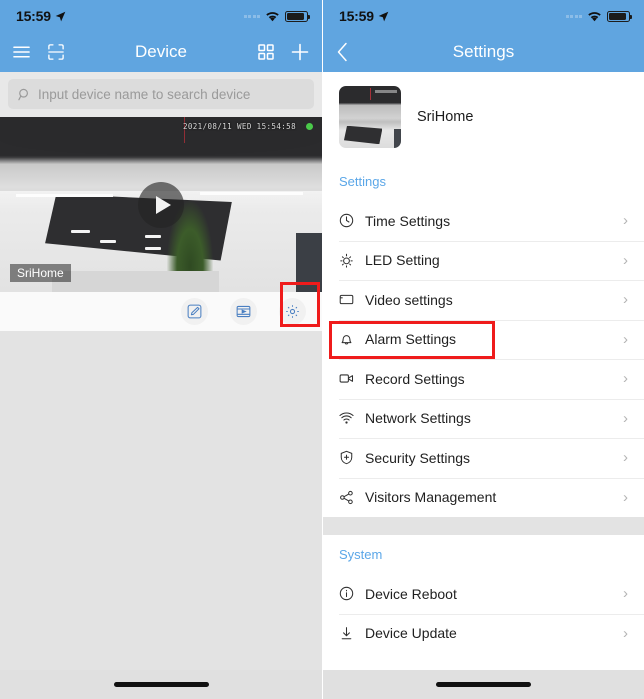 The height and width of the screenshot is (699, 644). I want to click on settings-row-alarm-settings: Alarm Settings ›, so click(483, 339).